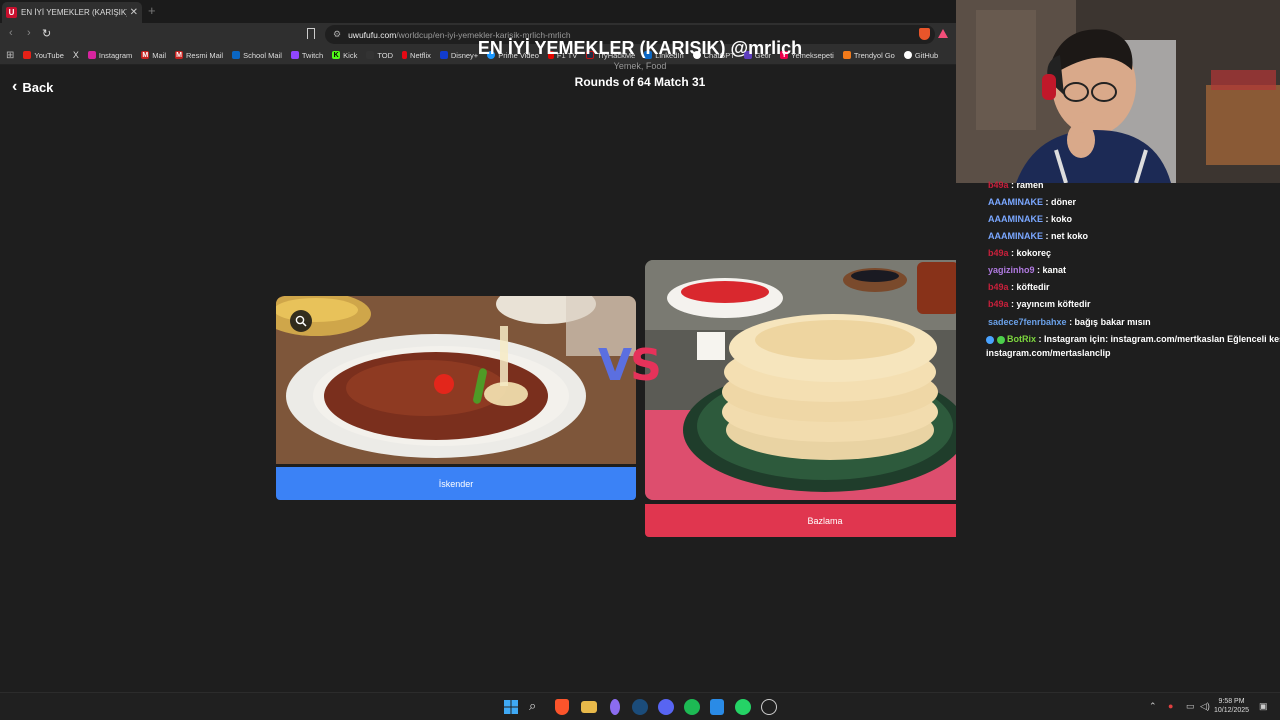 Image resolution: width=1280 pixels, height=720 pixels. What do you see at coordinates (1011, 270) in the screenshot?
I see `chat-username: yagizinho9` at bounding box center [1011, 270].